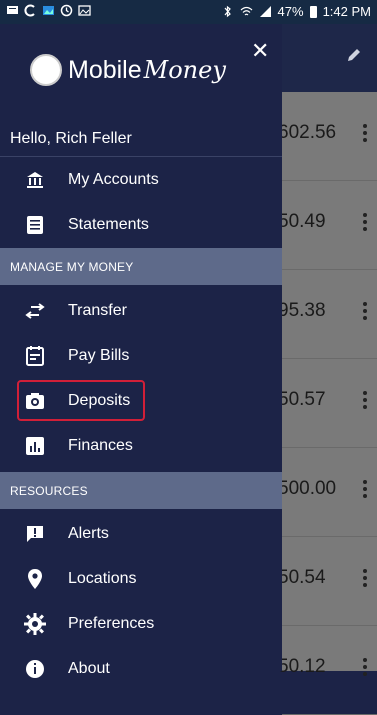 This screenshot has height=715, width=377. What do you see at coordinates (35, 180) in the screenshot?
I see `bank-icon` at bounding box center [35, 180].